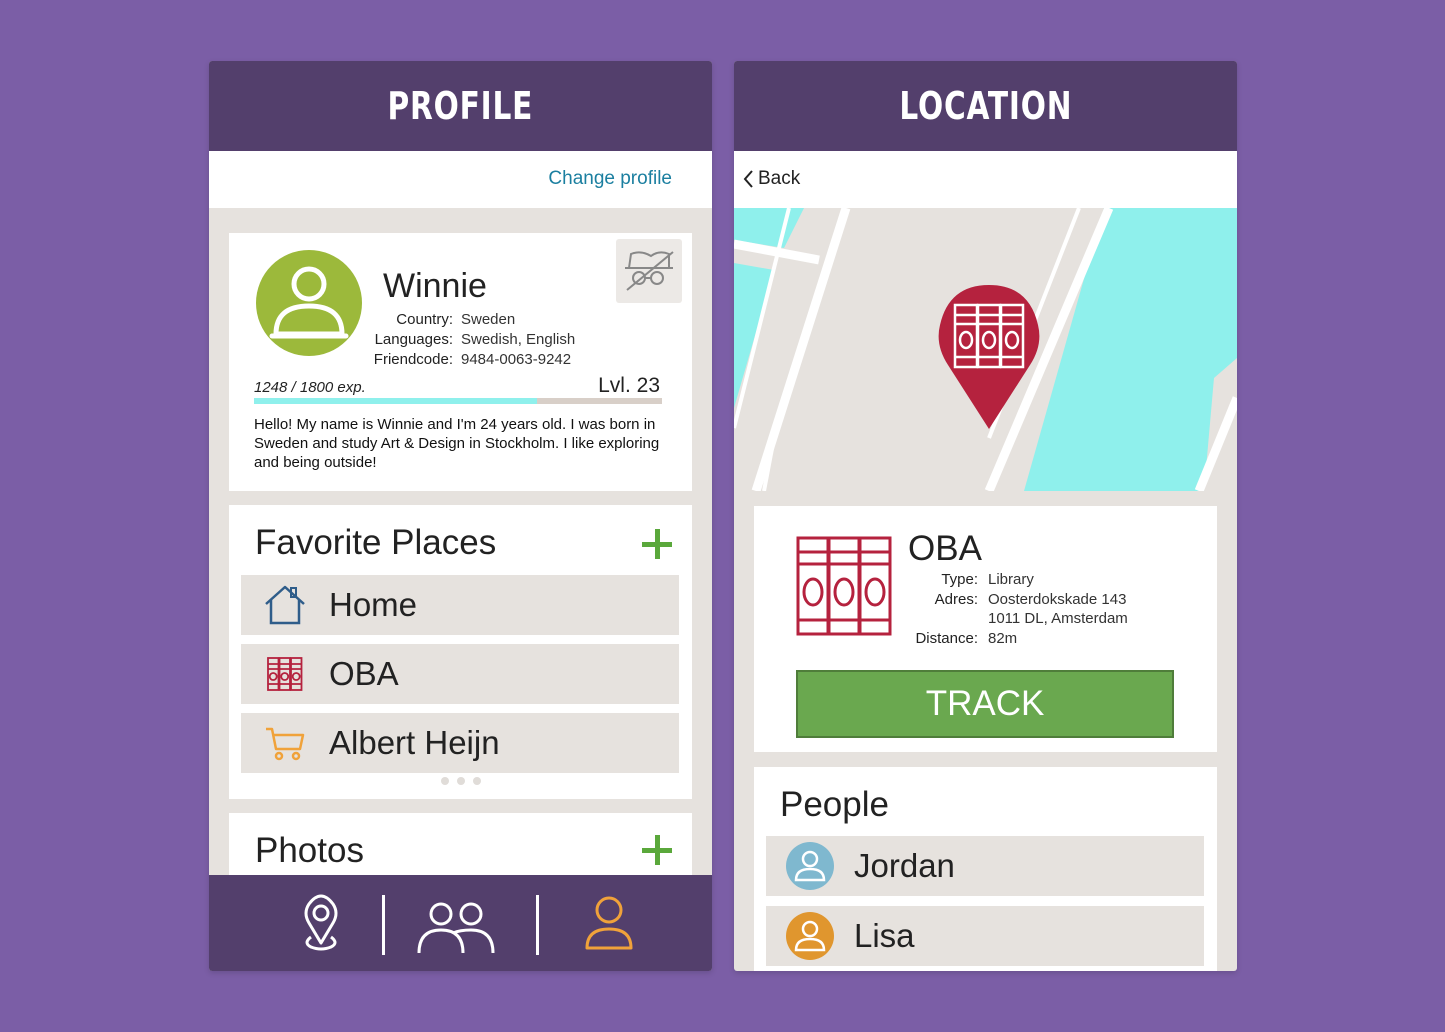  Describe the element at coordinates (779, 178) in the screenshot. I see `back-label: Back` at that location.